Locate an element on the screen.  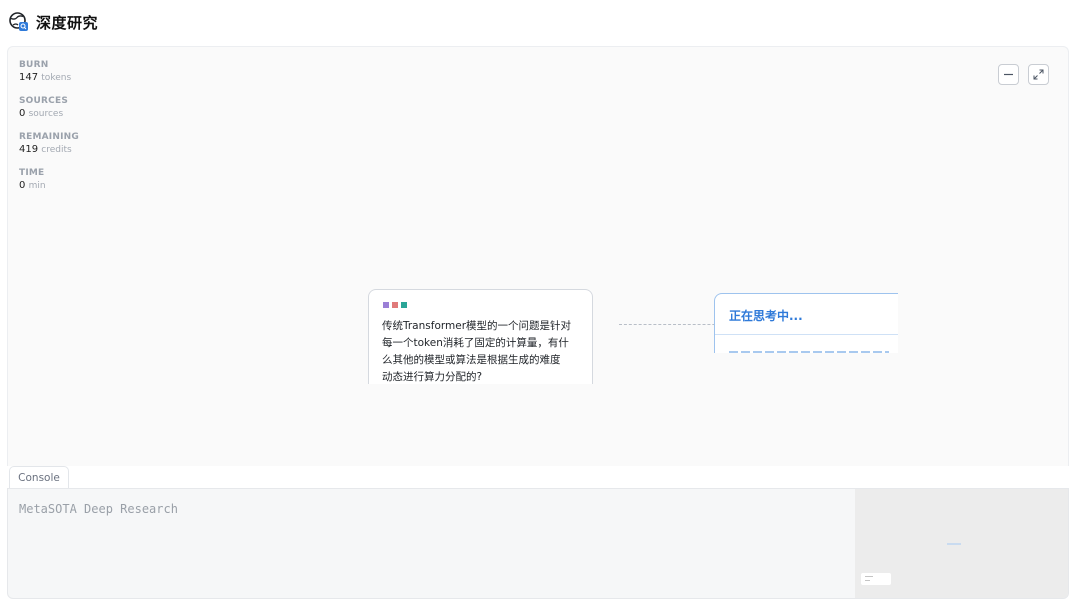
app-title: 深度研究 is located at coordinates (67, 22).